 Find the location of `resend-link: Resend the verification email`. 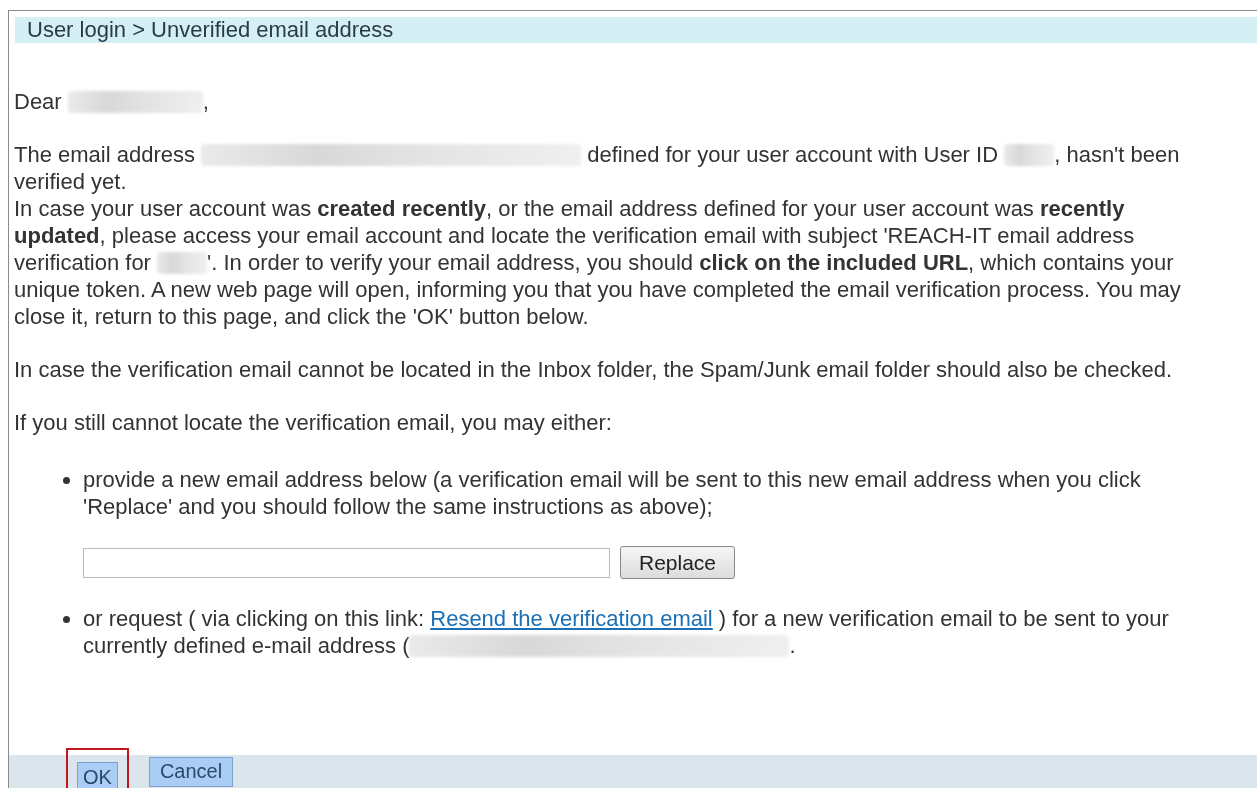

resend-link: Resend the verification email is located at coordinates (571, 618).